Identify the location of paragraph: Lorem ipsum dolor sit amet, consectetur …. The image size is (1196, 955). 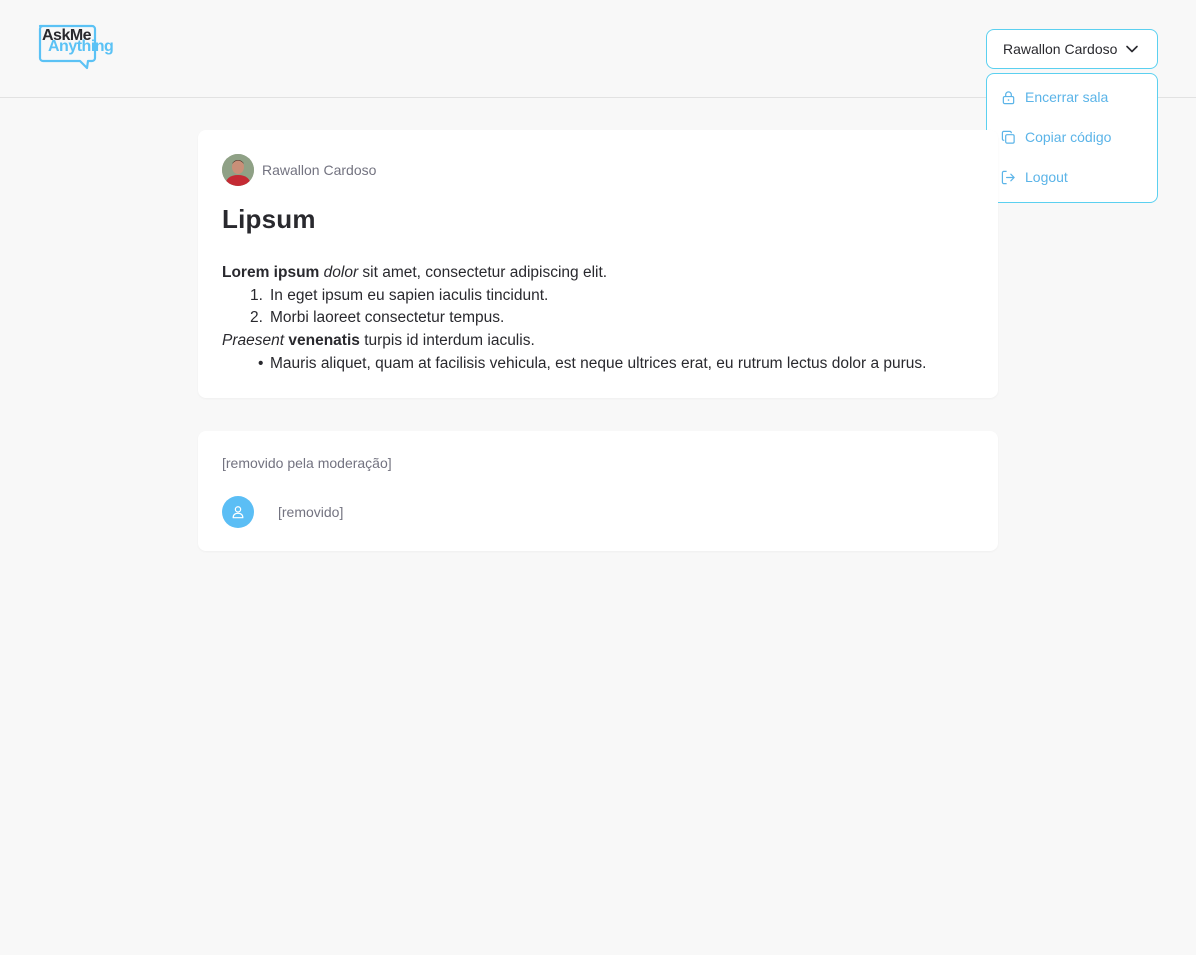
(574, 273).